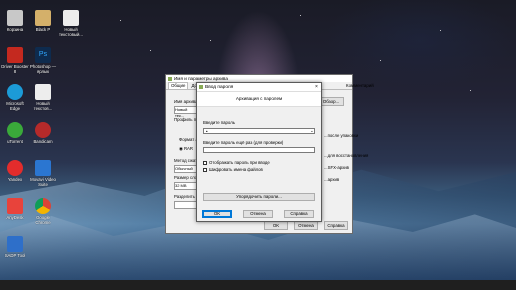 The width and height of the screenshot is (516, 290). I want to click on reenter-password-label: Введите пароль ещё раз (для проверки), so click(243, 142).